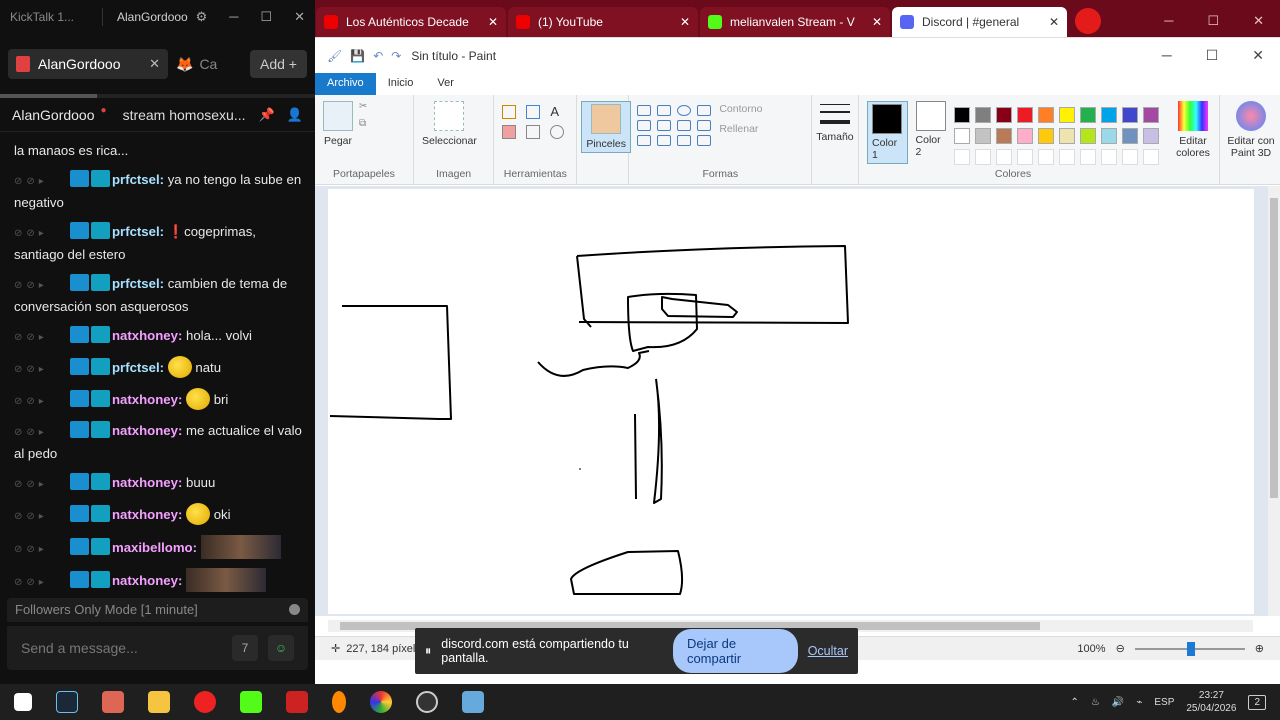 The width and height of the screenshot is (1280, 720). Describe the element at coordinates (684, 125) in the screenshot. I see `shape-triangle` at that location.